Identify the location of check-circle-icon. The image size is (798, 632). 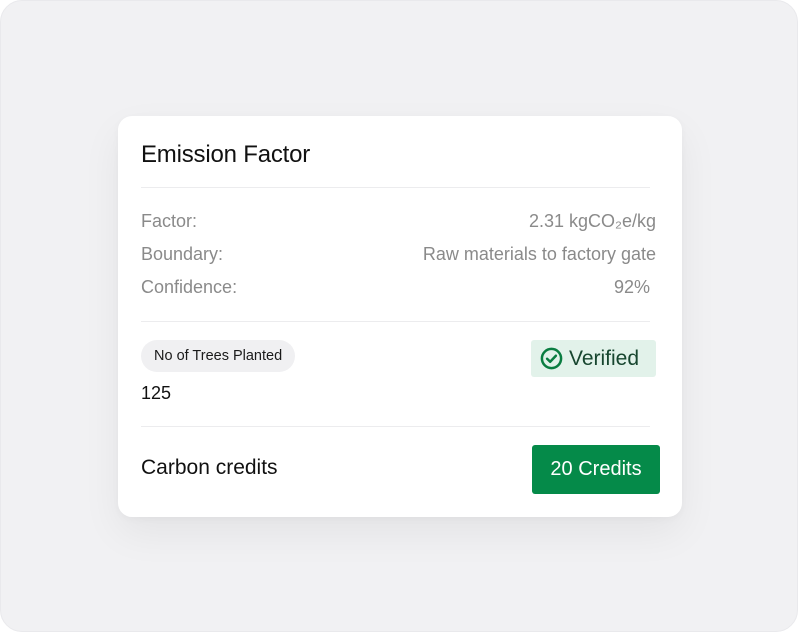
(551, 358).